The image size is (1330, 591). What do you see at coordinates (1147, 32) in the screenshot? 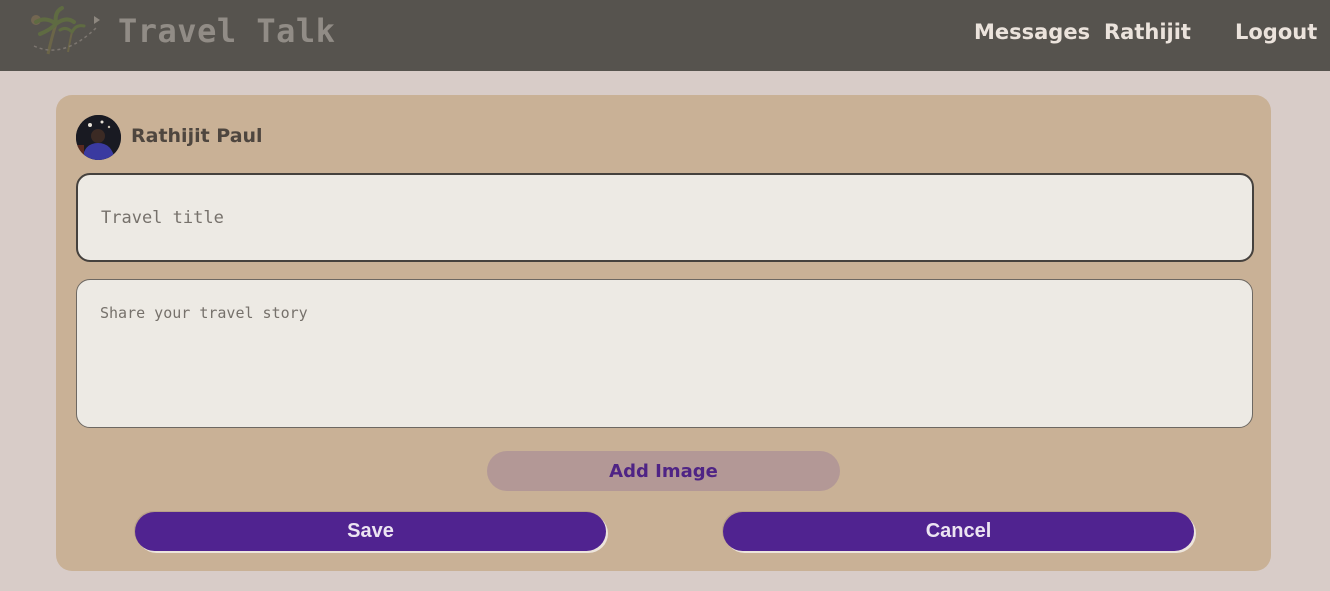
I see `nav-profile-link: Rathijit` at bounding box center [1147, 32].